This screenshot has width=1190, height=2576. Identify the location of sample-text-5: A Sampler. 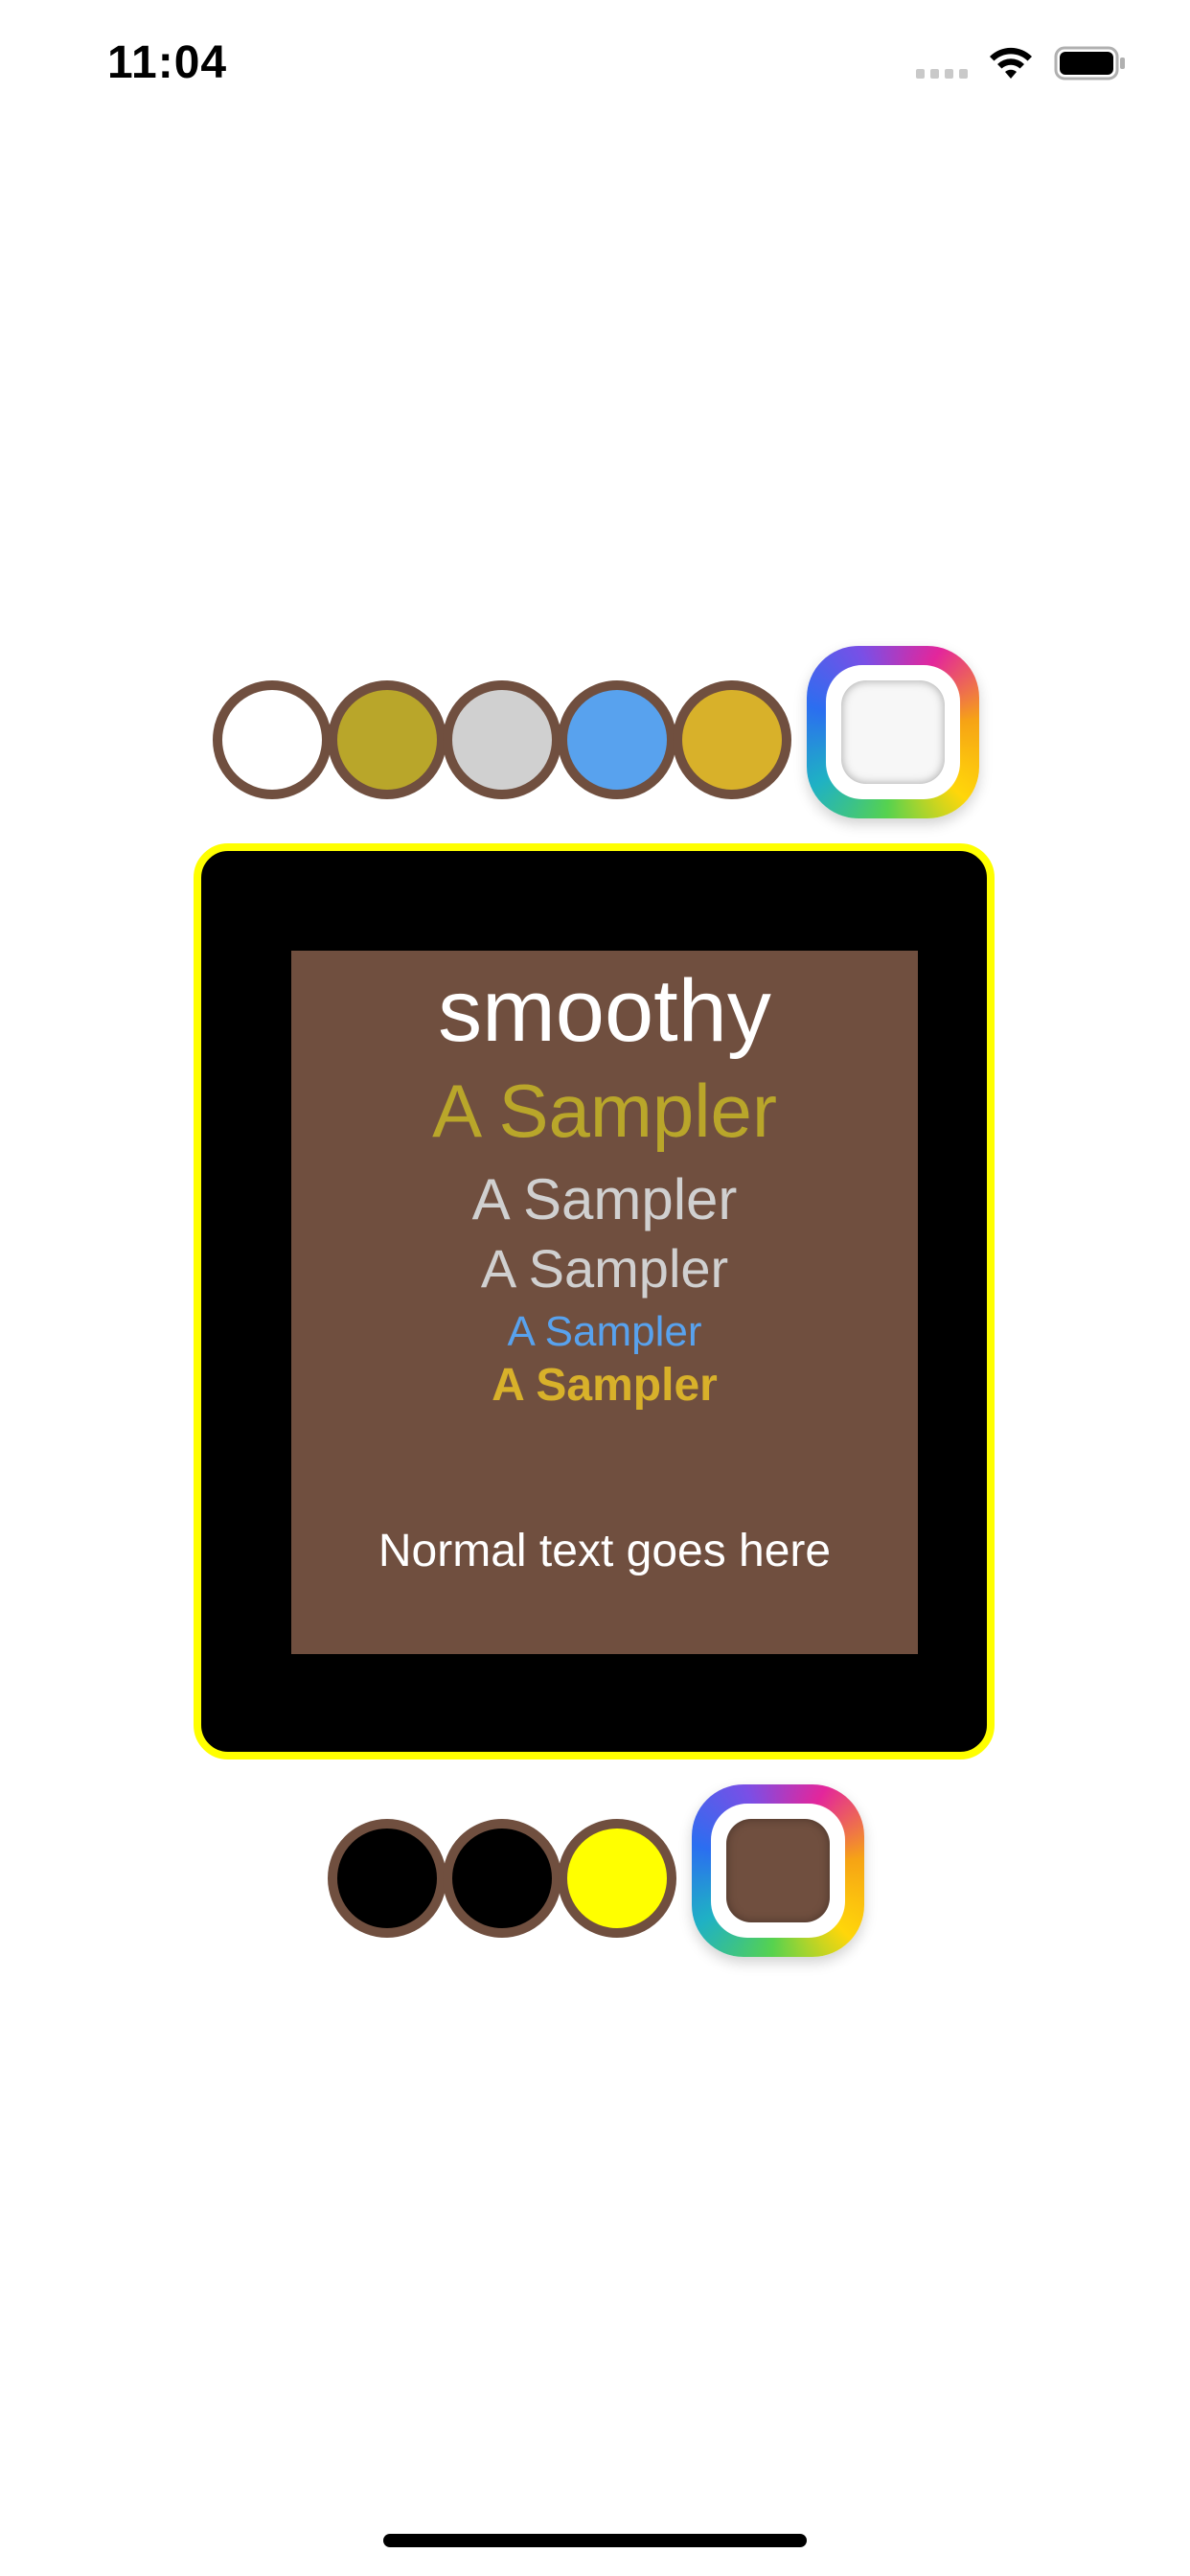
(605, 1385).